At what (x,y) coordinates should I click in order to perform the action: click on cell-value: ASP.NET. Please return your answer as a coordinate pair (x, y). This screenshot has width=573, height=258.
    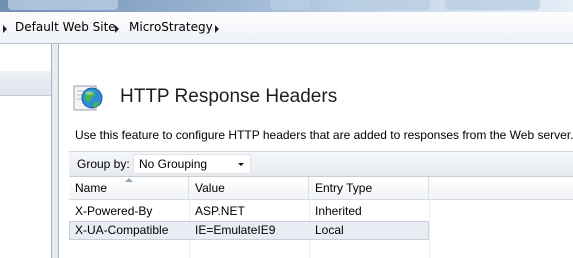
    Looking at the image, I should click on (220, 211).